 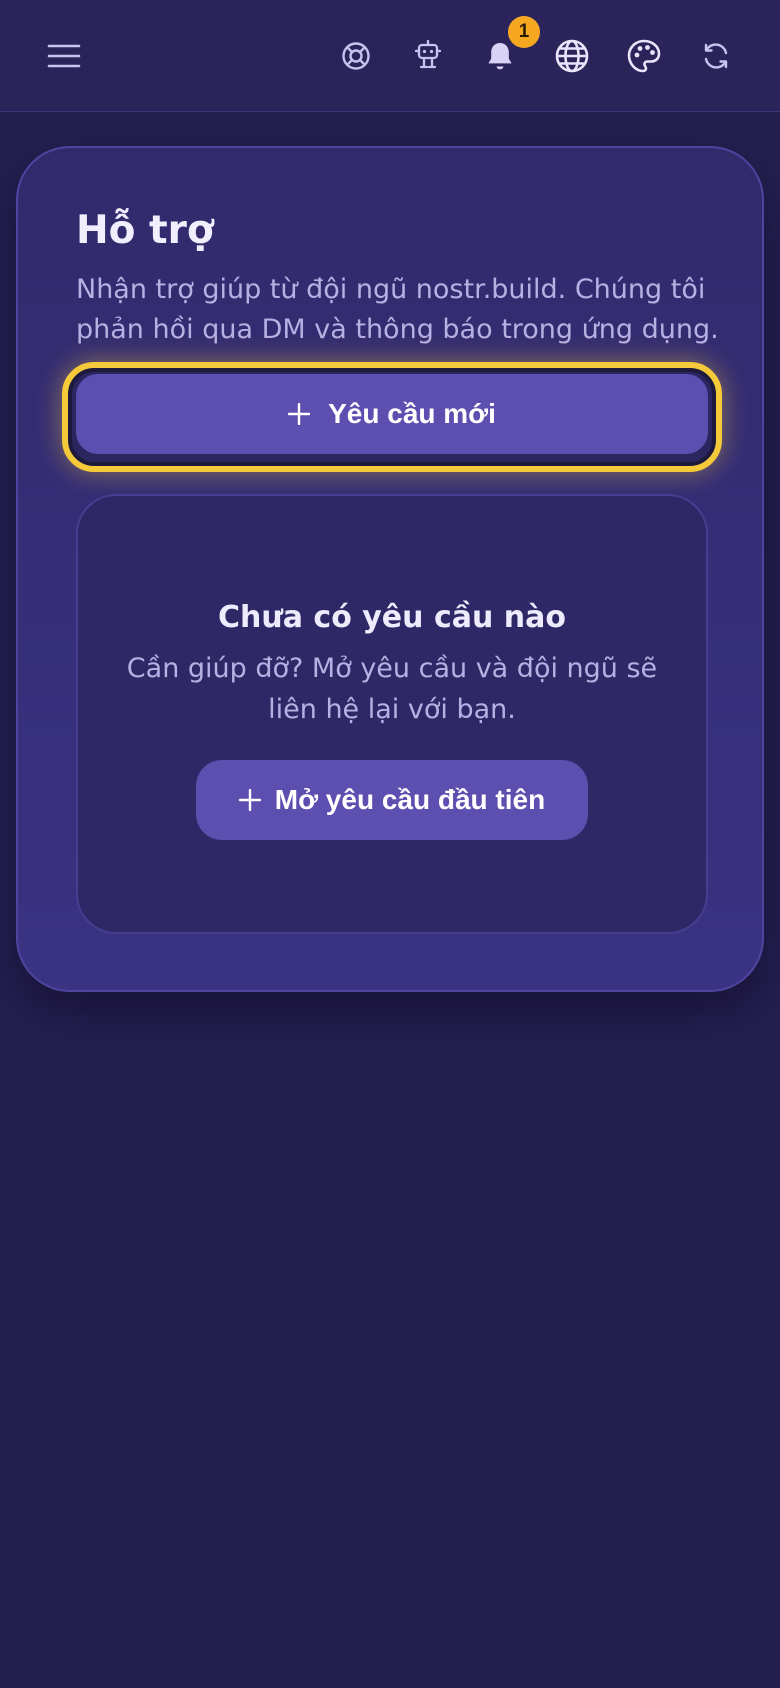 I want to click on menu-icon, so click(x=64, y=56).